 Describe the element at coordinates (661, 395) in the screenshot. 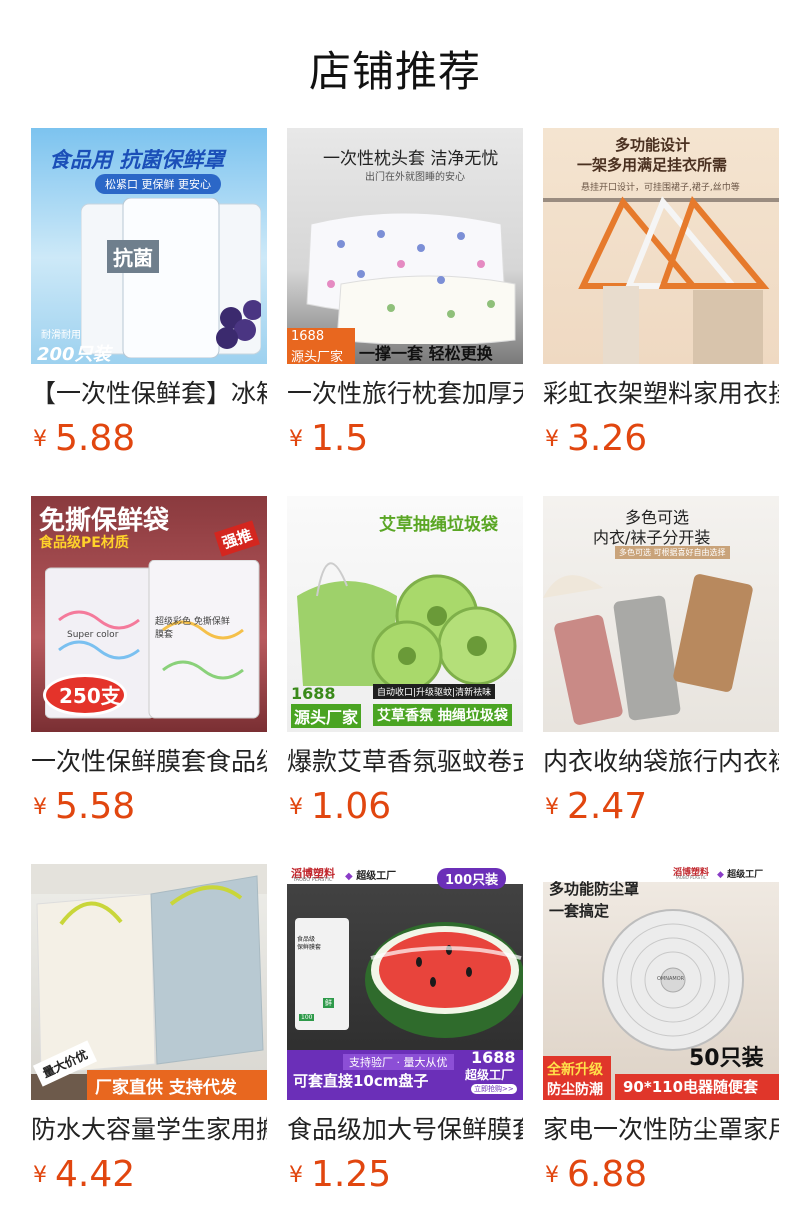

I see `product-name: 彩虹衣架塑料家用衣挂` at that location.